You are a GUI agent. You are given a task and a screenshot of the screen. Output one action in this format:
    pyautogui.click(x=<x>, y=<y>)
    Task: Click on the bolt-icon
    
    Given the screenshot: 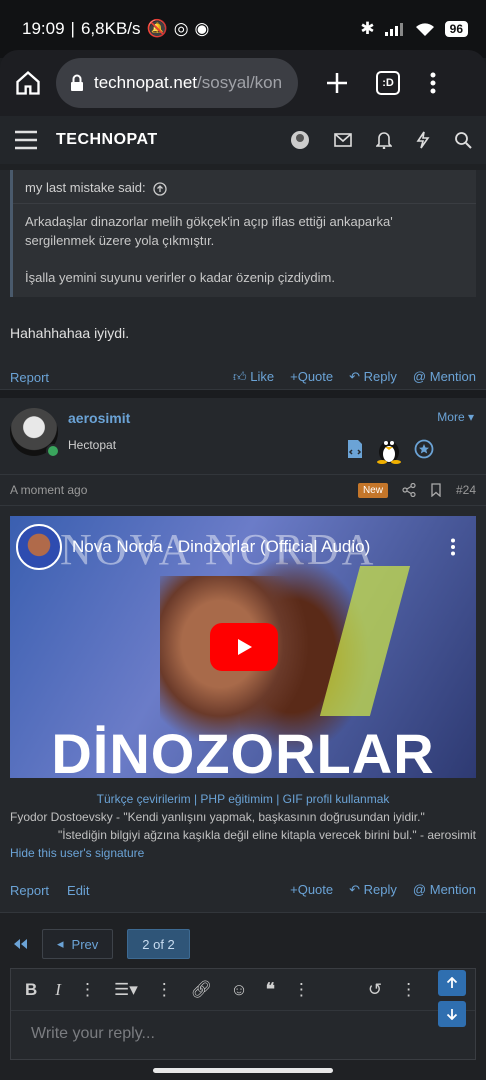 What is the action you would take?
    pyautogui.click(x=423, y=140)
    